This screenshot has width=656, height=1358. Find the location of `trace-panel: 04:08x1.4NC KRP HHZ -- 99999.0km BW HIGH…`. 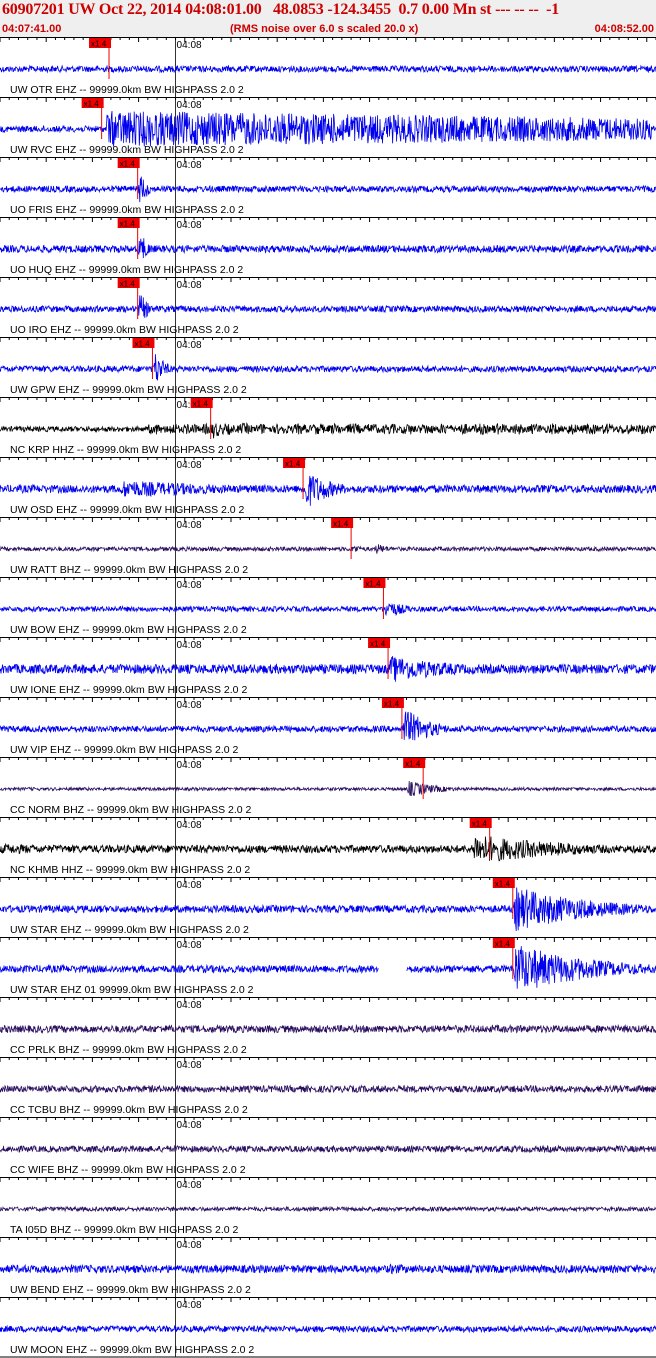

trace-panel: 04:08x1.4NC KRP HHZ -- 99999.0km BW HIGH… is located at coordinates (328, 427).